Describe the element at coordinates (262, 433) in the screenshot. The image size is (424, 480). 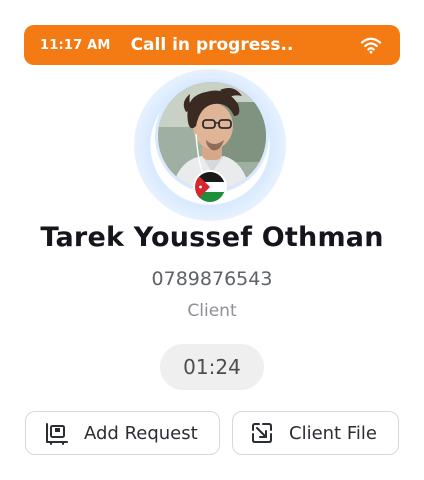
I see `open-external-icon` at that location.